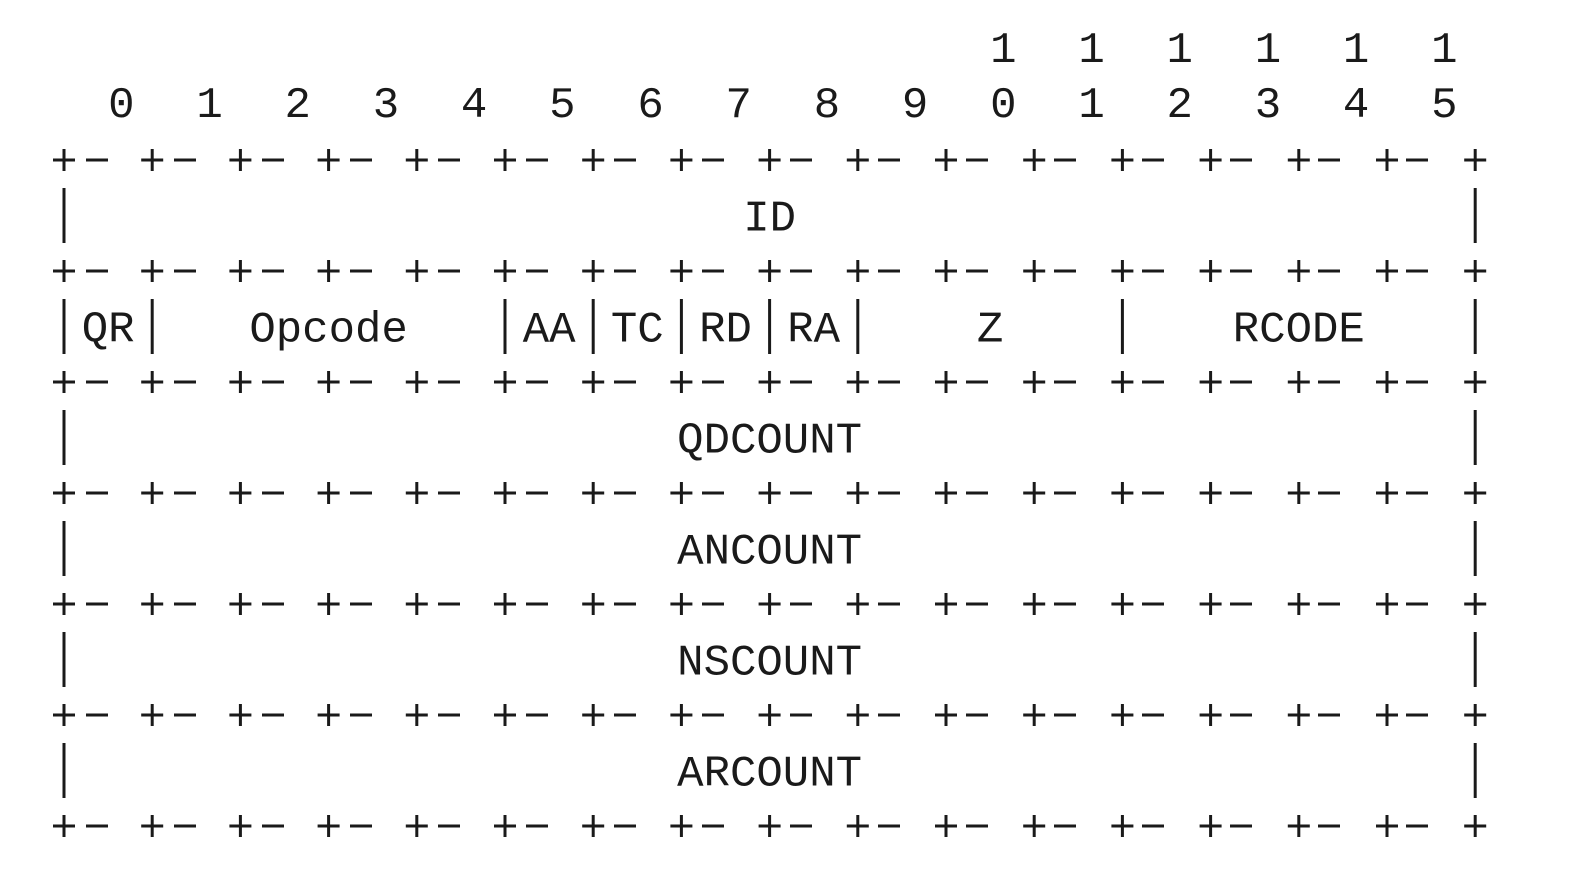 The image size is (1570, 872). What do you see at coordinates (474, 106) in the screenshot?
I see `bit-number-units: 4` at bounding box center [474, 106].